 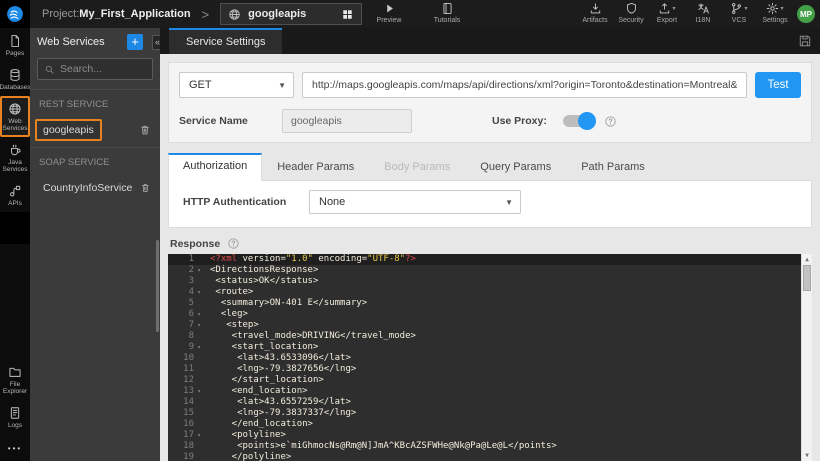 What do you see at coordinates (389, 8) in the screenshot?
I see `play-icon` at bounding box center [389, 8].